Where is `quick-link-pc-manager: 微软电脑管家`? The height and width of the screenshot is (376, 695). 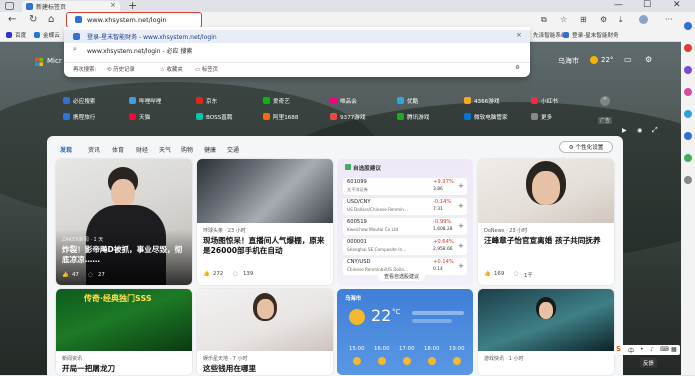
quick-link-pc-manager: 微软电脑管家 is located at coordinates (486, 117).